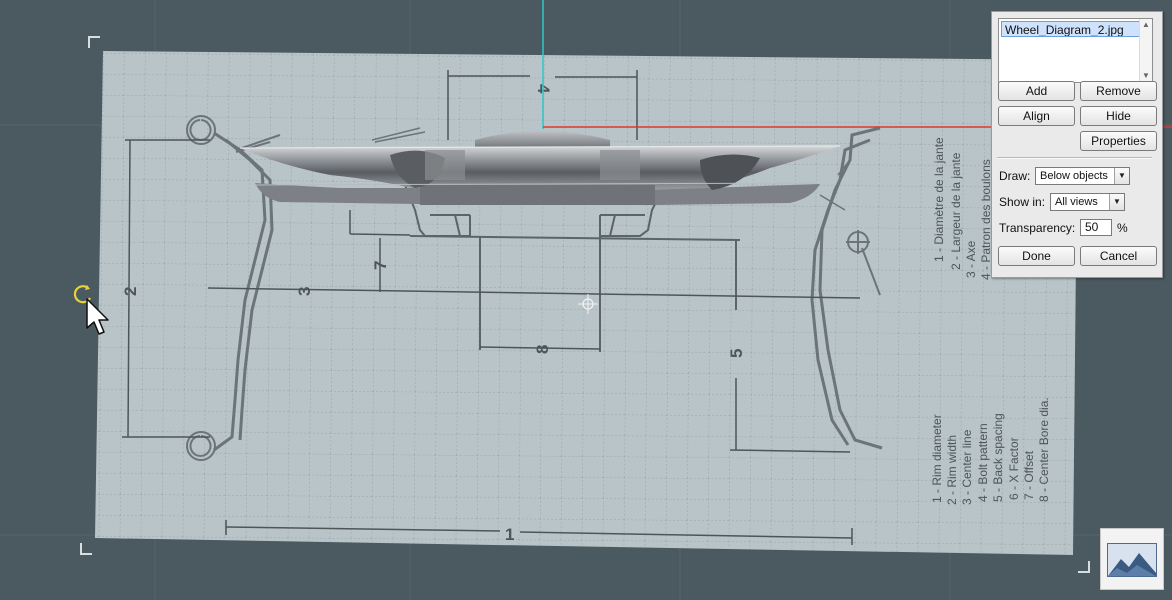  I want to click on legend-en-1: 1 - Rim diameter, so click(937, 458).